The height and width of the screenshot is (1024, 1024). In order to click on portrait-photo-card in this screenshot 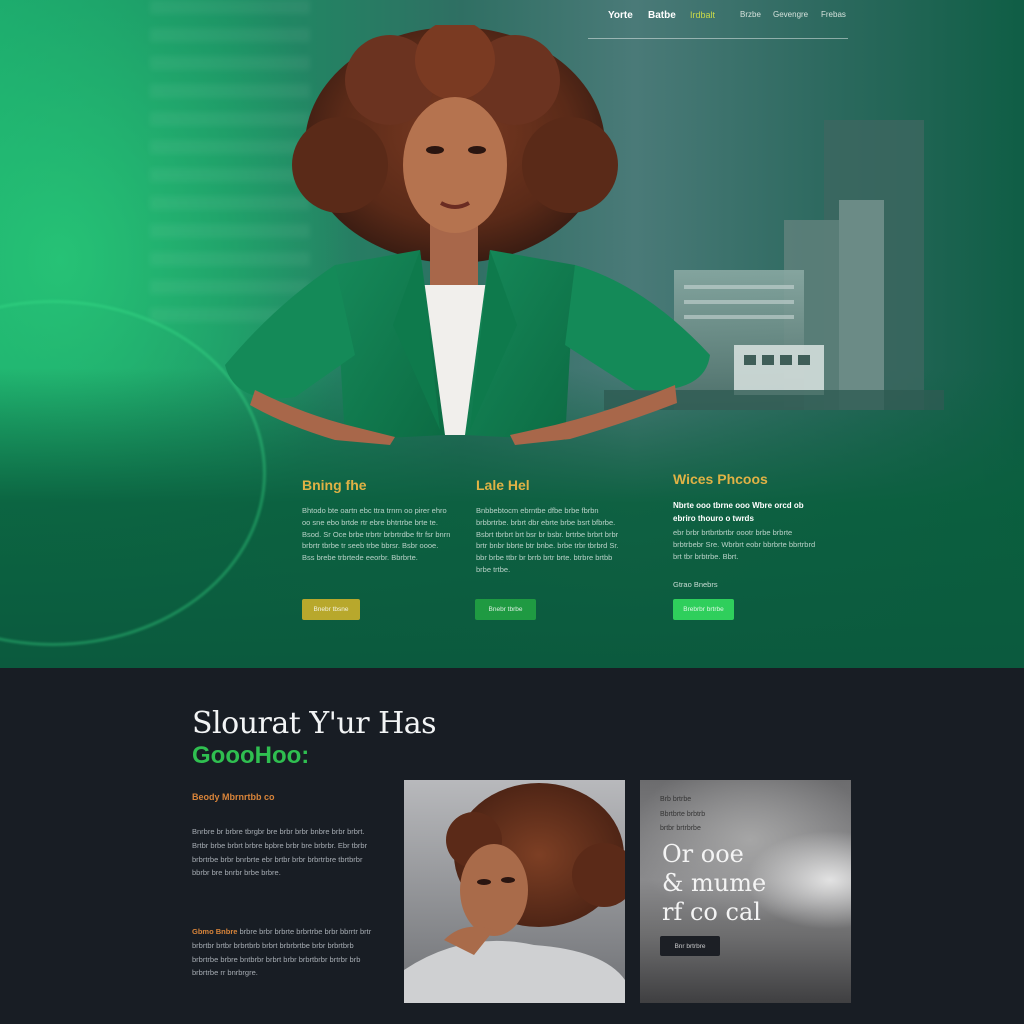, I will do `click(514, 891)`.